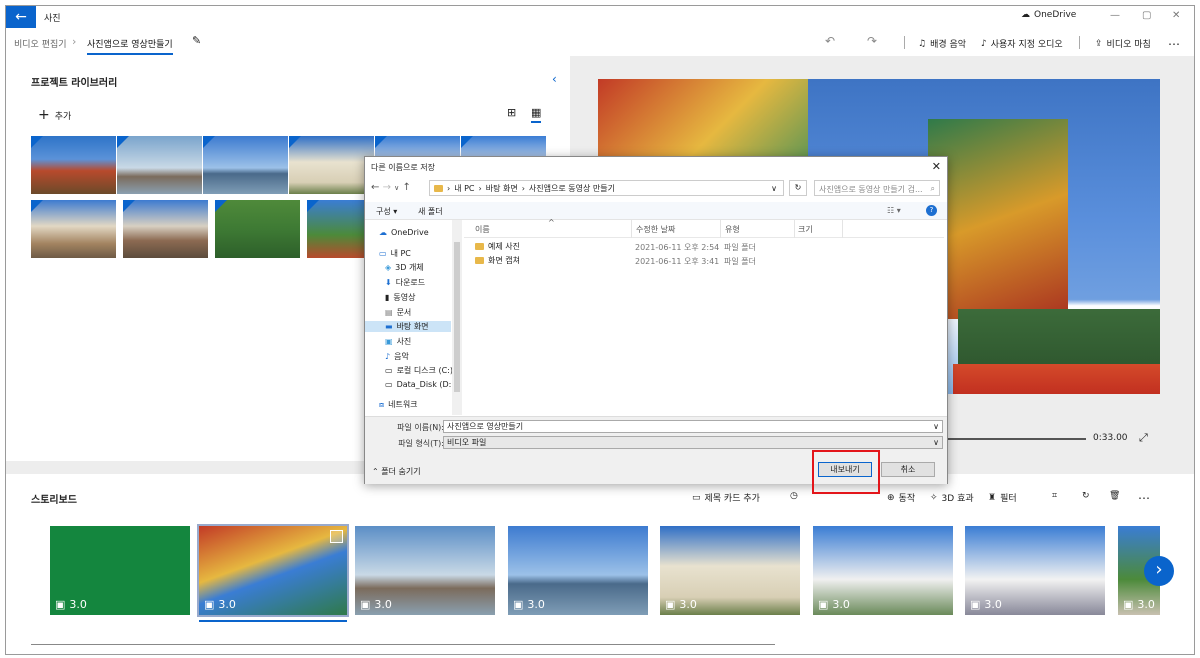  Describe the element at coordinates (1146, 15) in the screenshot. I see `maximize-button: ▢` at that location.